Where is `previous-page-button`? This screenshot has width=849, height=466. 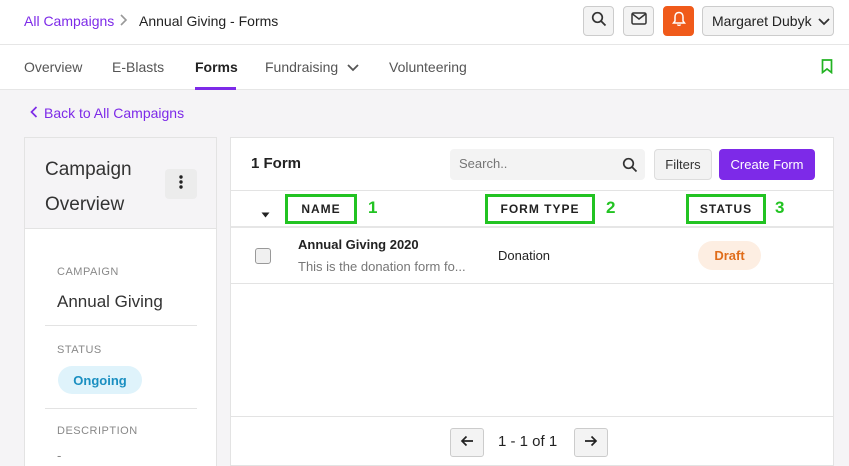
previous-page-button is located at coordinates (467, 442).